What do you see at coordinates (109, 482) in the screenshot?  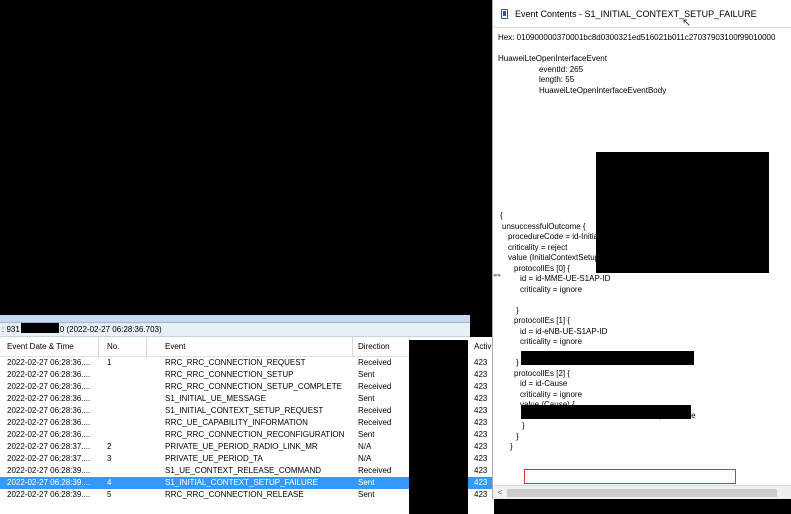 I see `cell-no: 4` at bounding box center [109, 482].